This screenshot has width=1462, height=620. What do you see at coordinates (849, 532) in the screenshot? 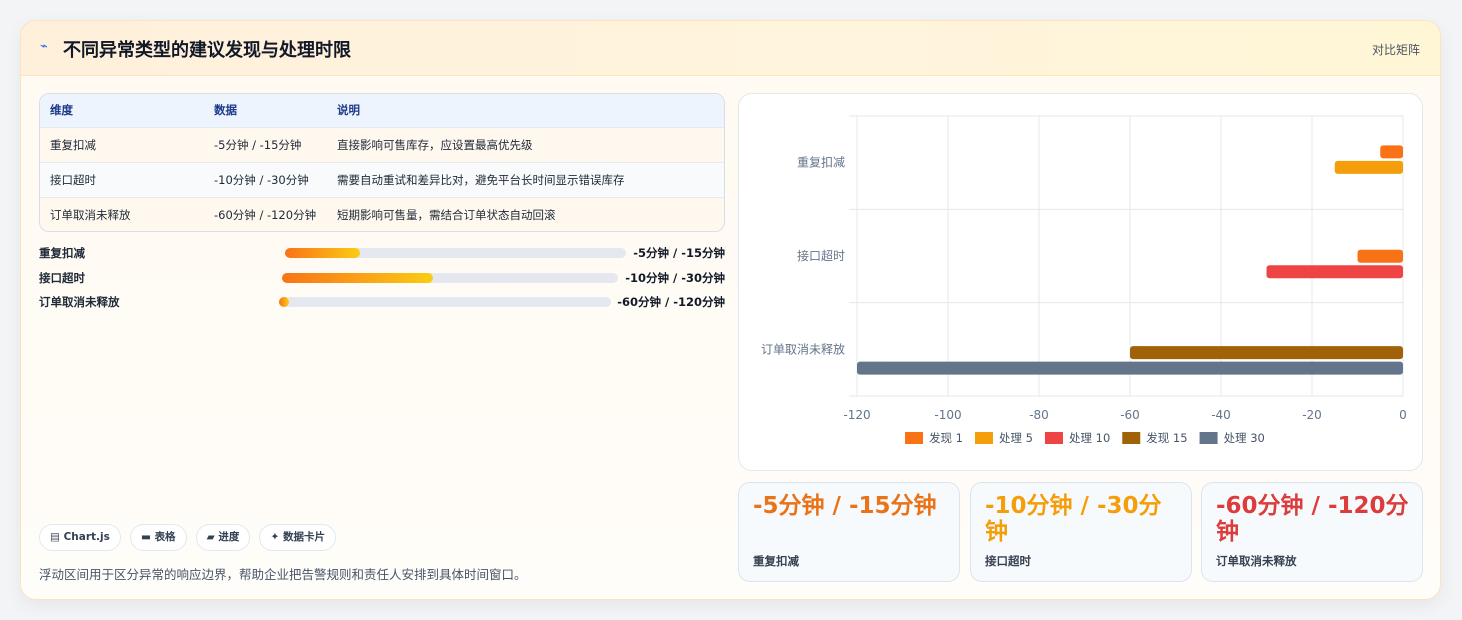
I see `kpi-card: -5分钟 / -15分钟 重复扣减` at bounding box center [849, 532].